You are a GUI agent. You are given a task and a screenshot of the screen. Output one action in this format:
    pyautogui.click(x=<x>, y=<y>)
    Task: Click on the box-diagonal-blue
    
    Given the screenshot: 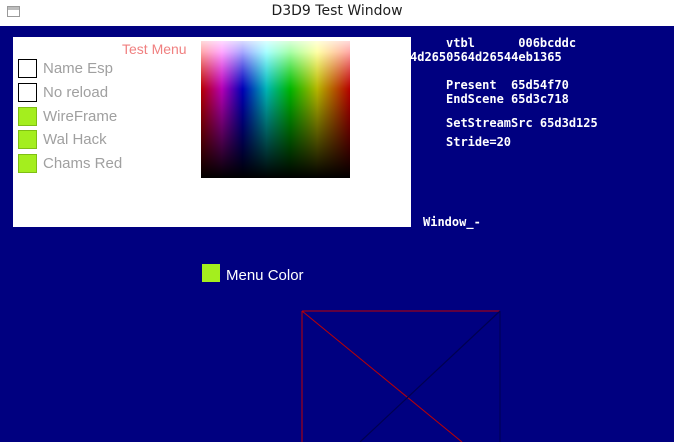 What is the action you would take?
    pyautogui.click(x=430, y=376)
    